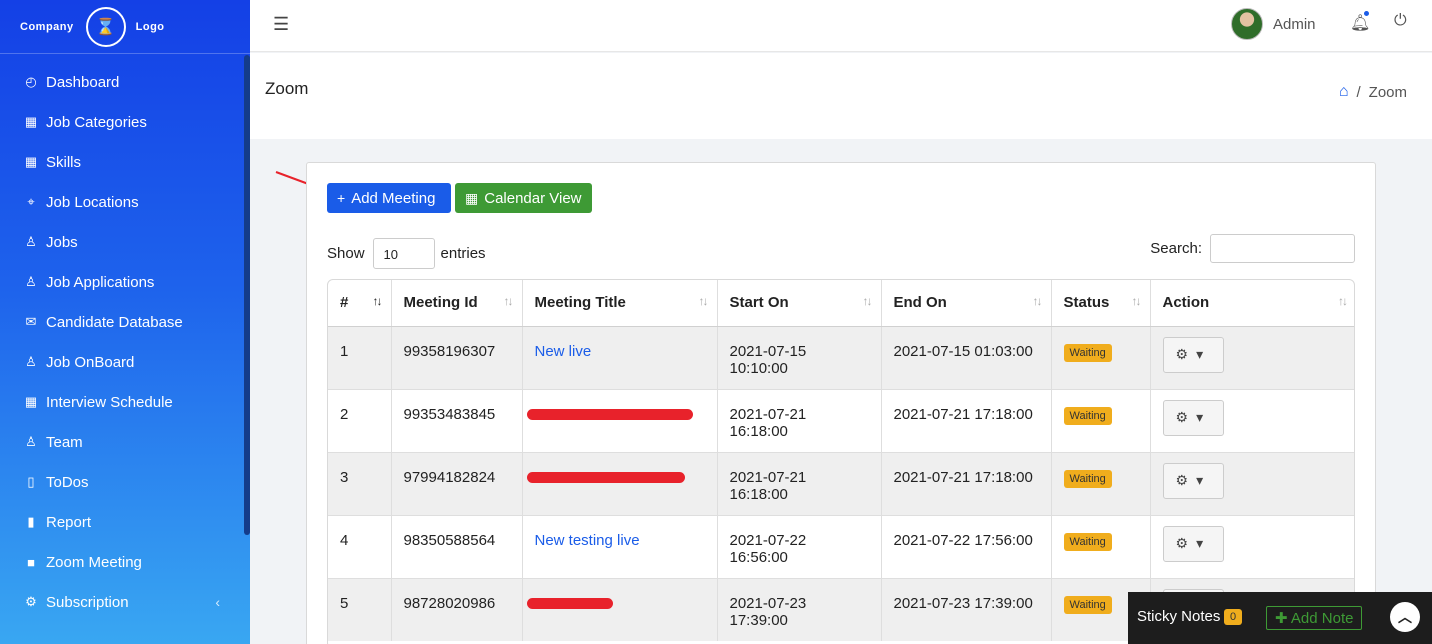  I want to click on row-number: 2, so click(360, 420).